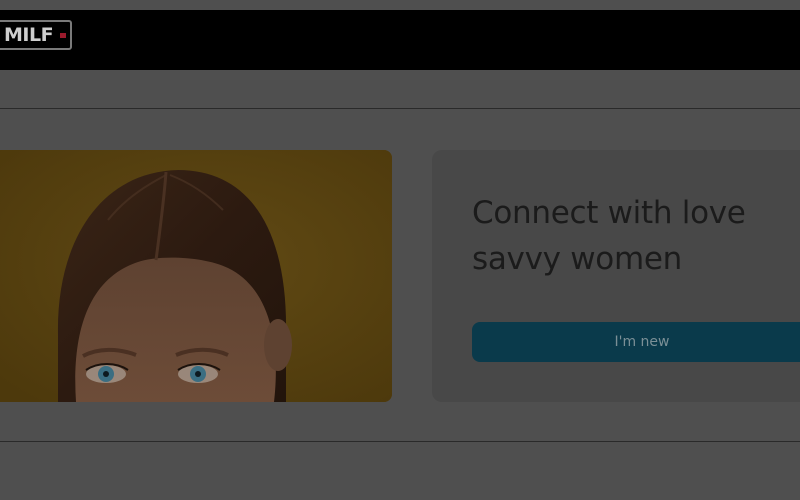 Image resolution: width=800 pixels, height=500 pixels. I want to click on signup-headline: Connect with love savvy women, so click(609, 236).